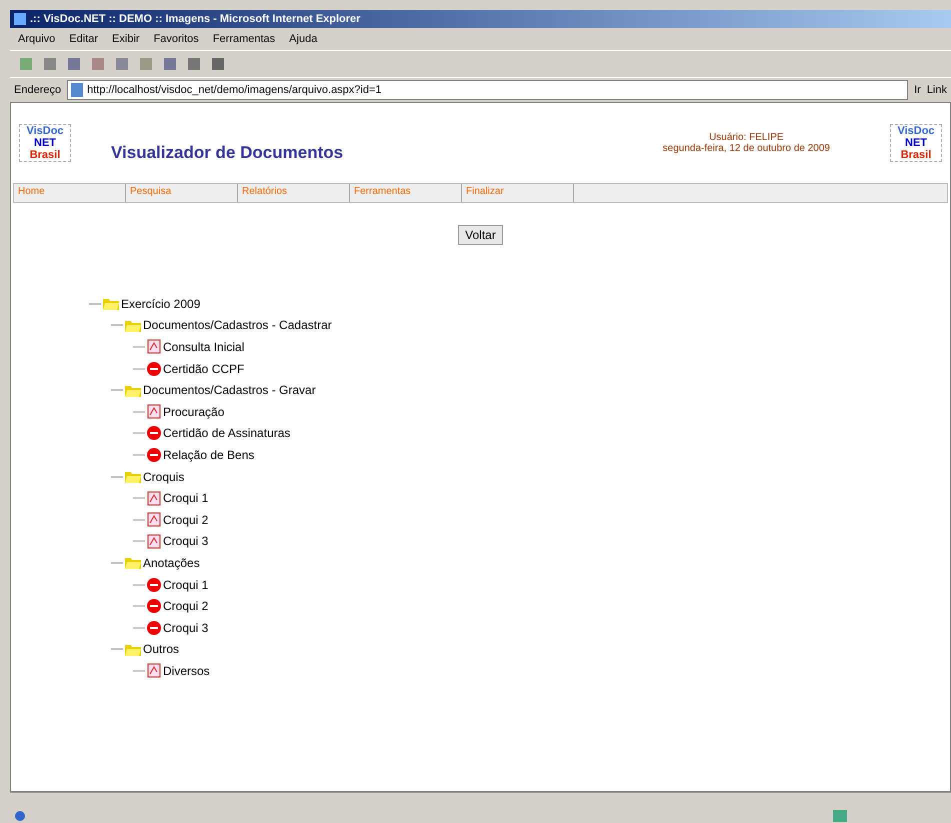  Describe the element at coordinates (208, 455) in the screenshot. I see `tree-item: Relação de Bens` at that location.